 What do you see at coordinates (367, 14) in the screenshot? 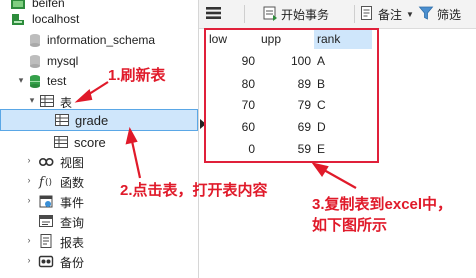
I see `memo-icon` at bounding box center [367, 14].